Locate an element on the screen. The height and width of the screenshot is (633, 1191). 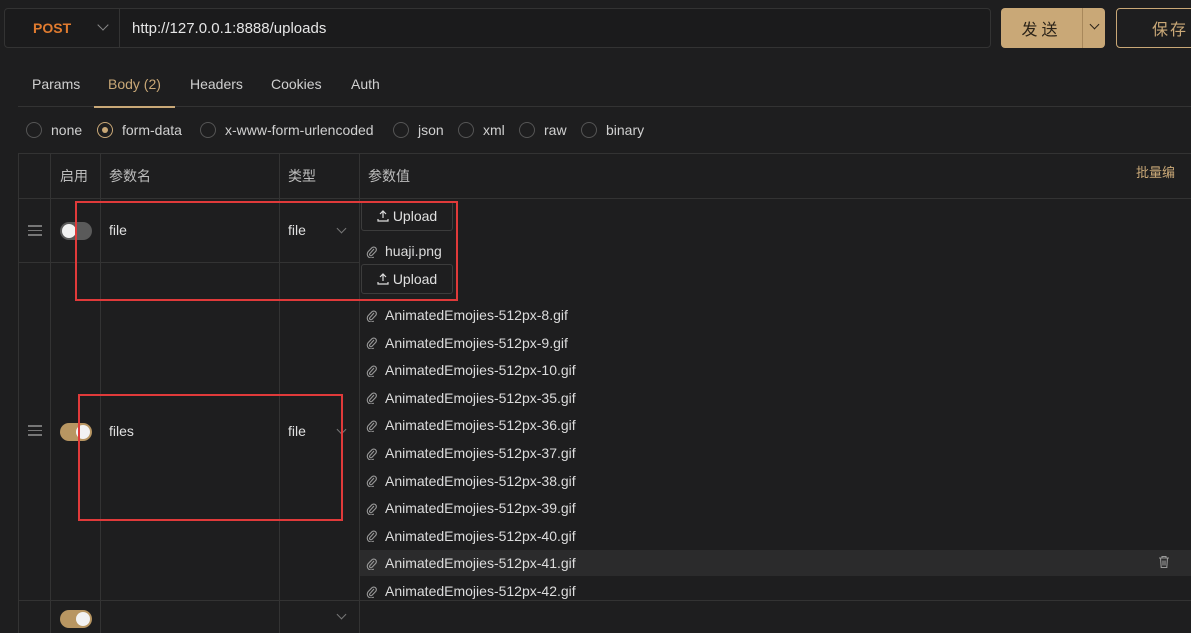
file-item: AnimatedEmojies-512px-8.gif is located at coordinates (775, 315).